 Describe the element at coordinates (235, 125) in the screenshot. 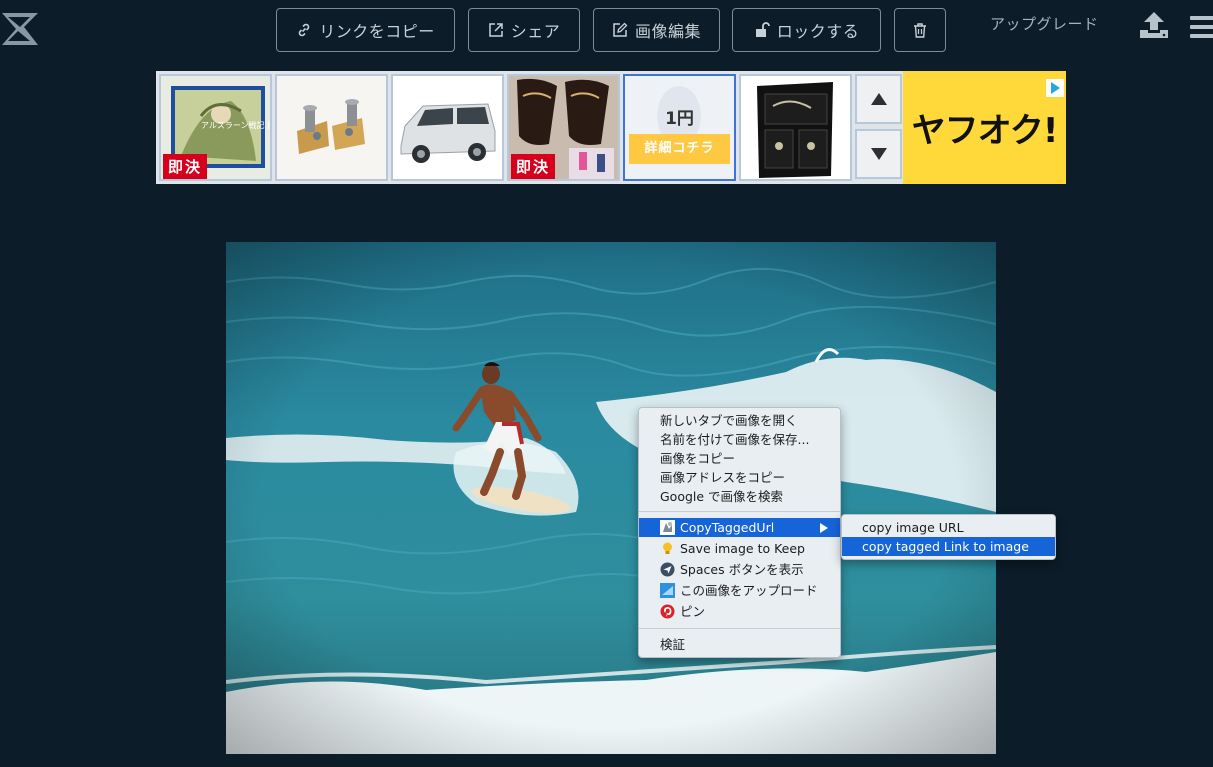

I see `bluray-cover-text: アルスラーン戦記 風塵乱舞` at that location.